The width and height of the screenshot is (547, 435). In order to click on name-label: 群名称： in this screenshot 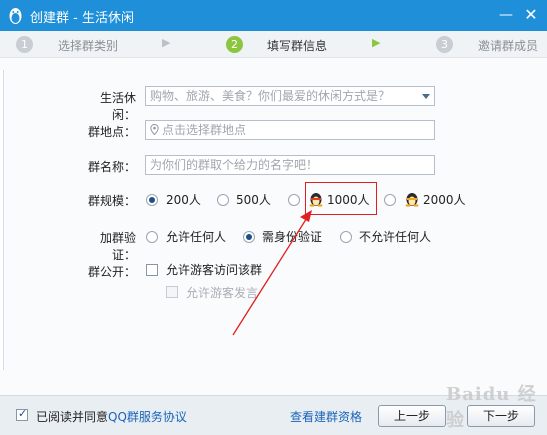, I will do `click(111, 167)`.